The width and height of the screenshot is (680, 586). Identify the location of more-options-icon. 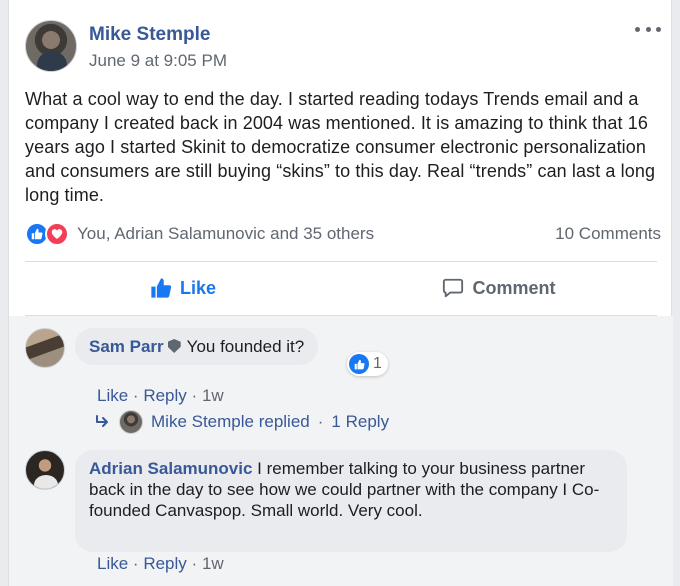
(648, 29).